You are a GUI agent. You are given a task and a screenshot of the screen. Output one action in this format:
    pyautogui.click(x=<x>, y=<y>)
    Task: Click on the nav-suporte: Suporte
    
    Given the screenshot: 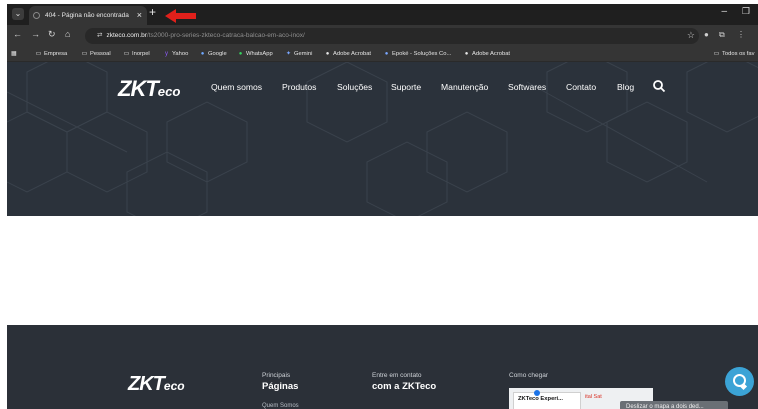 What is the action you would take?
    pyautogui.click(x=406, y=87)
    